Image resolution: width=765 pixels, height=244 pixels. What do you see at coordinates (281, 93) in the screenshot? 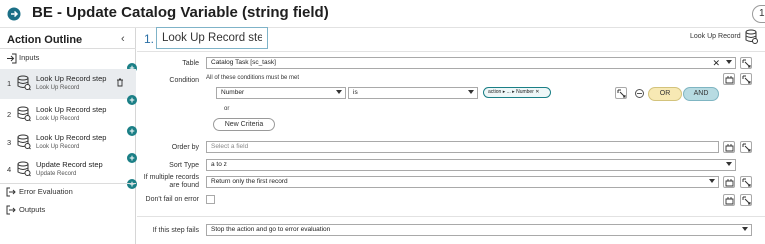
I see `condition-field-select: Number` at bounding box center [281, 93].